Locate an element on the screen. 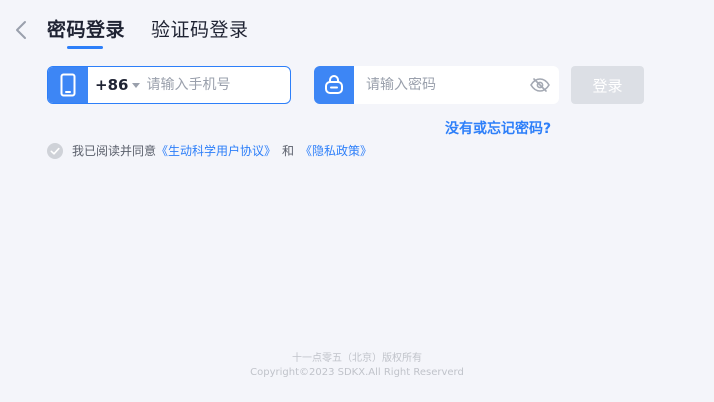  eye-hidden-icon is located at coordinates (540, 85).